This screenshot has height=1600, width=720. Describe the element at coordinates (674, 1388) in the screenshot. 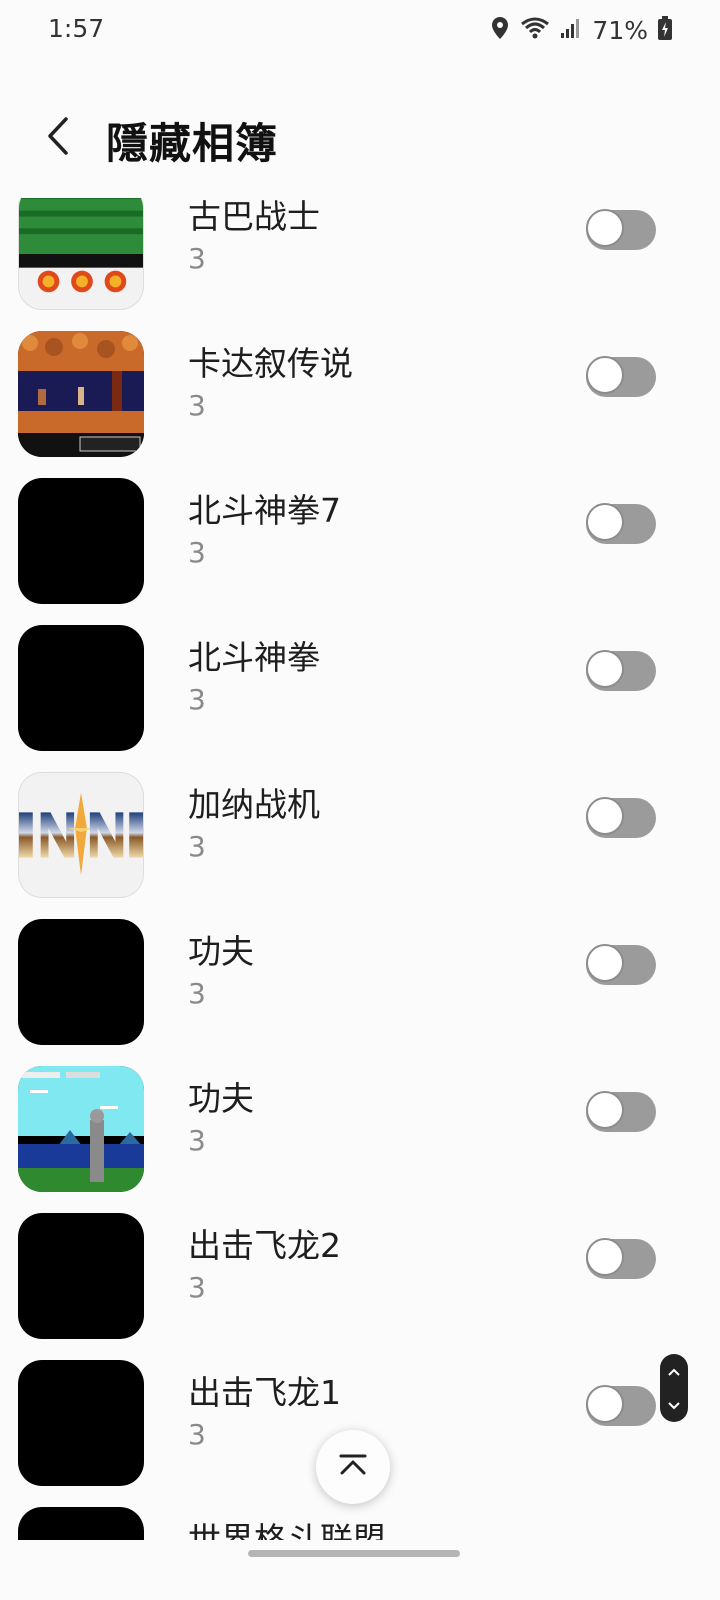

I see `fast-scroll-control` at that location.